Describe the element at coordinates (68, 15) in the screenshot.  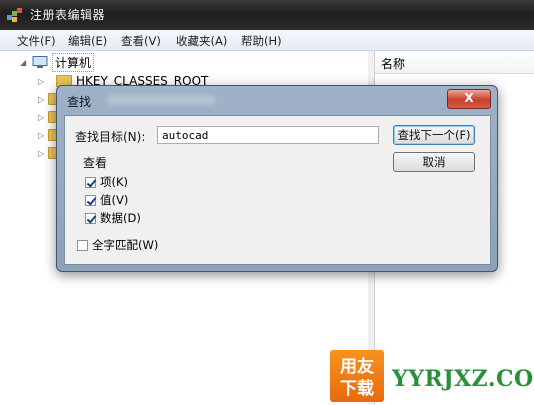
I see `window-title: 注册表编辑器` at that location.